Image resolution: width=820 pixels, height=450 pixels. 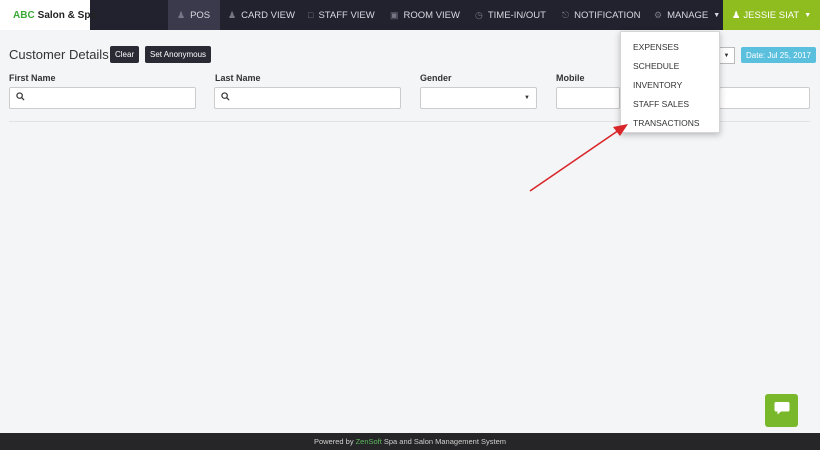 What do you see at coordinates (333, 441) in the screenshot?
I see `footer-prefix: Powered by` at bounding box center [333, 441].